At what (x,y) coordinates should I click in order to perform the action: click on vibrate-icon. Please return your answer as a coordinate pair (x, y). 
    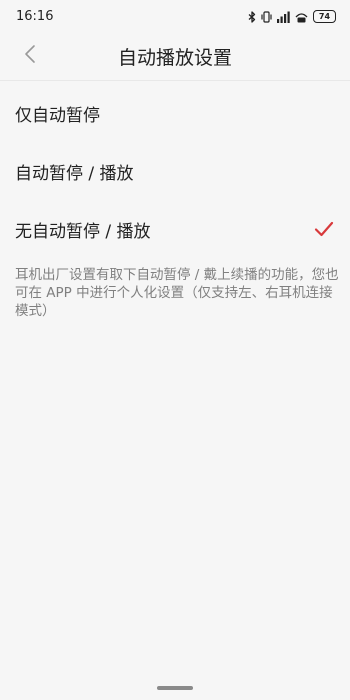
    Looking at the image, I should click on (266, 16).